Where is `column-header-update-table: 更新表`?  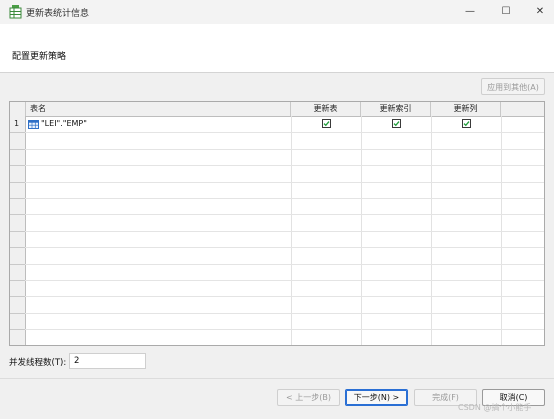 column-header-update-table: 更新表 is located at coordinates (326, 109).